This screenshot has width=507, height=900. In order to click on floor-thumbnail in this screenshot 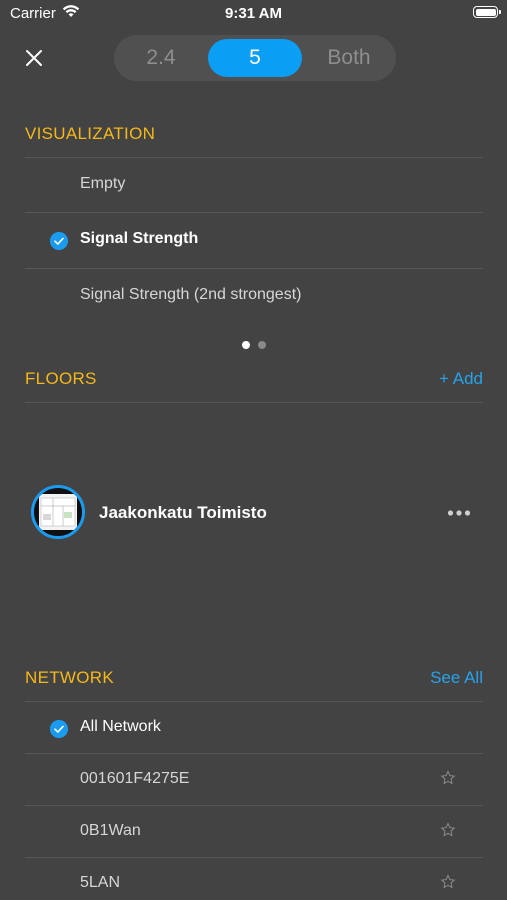, I will do `click(58, 512)`.